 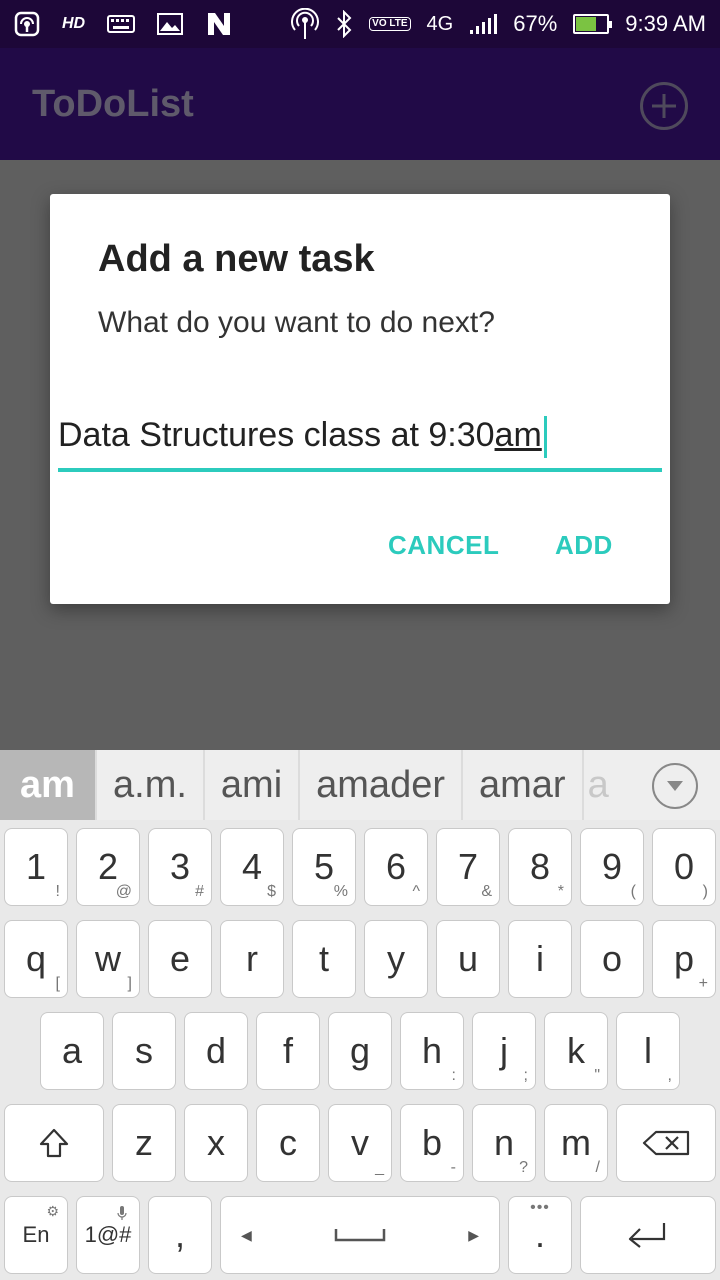 What do you see at coordinates (675, 786) in the screenshot?
I see `collapse-suggestions-icon` at bounding box center [675, 786].